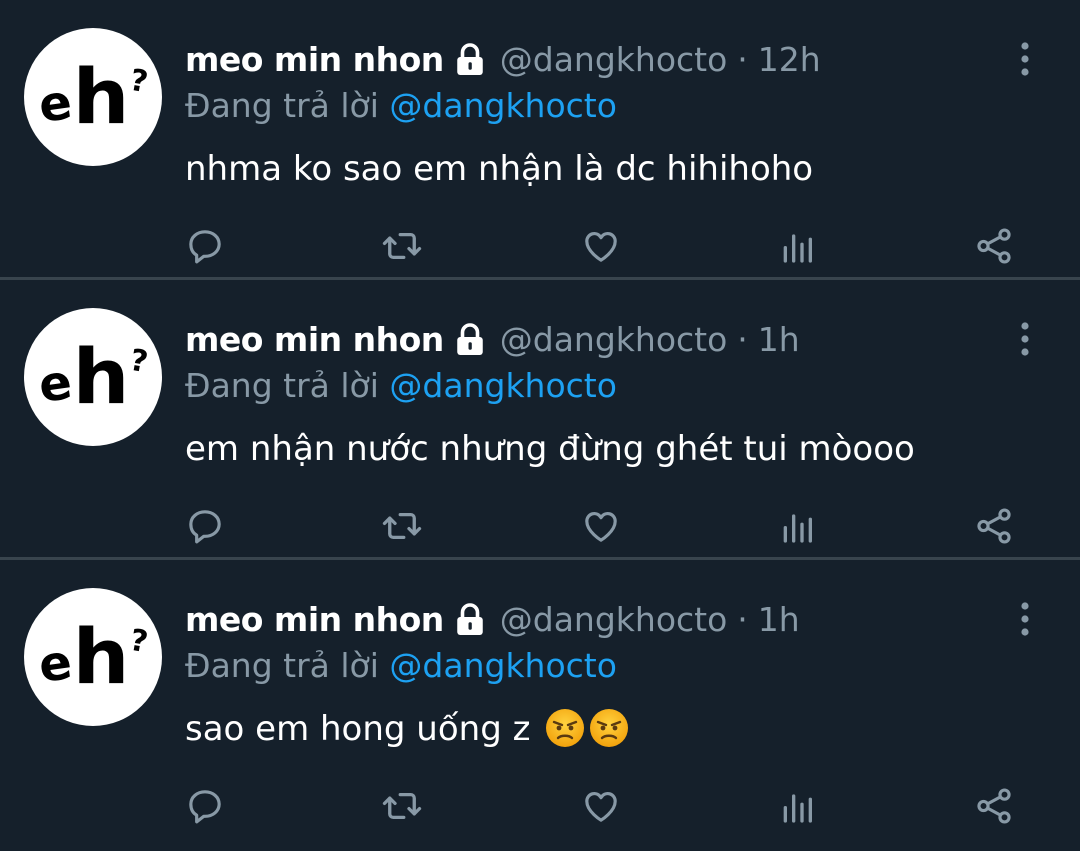 The width and height of the screenshot is (1080, 851). I want to click on tweet-text-content: em nhận nước nhưng đừng ghét tui mòooo, so click(550, 449).